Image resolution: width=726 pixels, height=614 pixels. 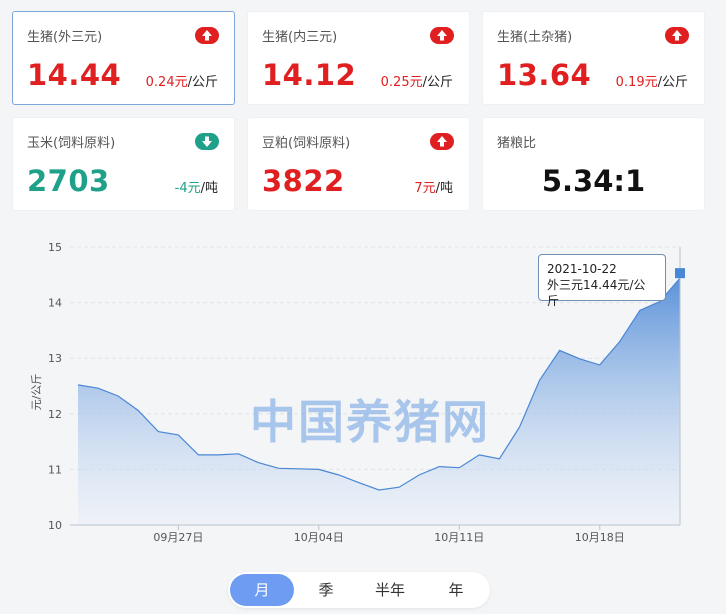 What do you see at coordinates (680, 273) in the screenshot?
I see `highlighted-point` at bounding box center [680, 273].